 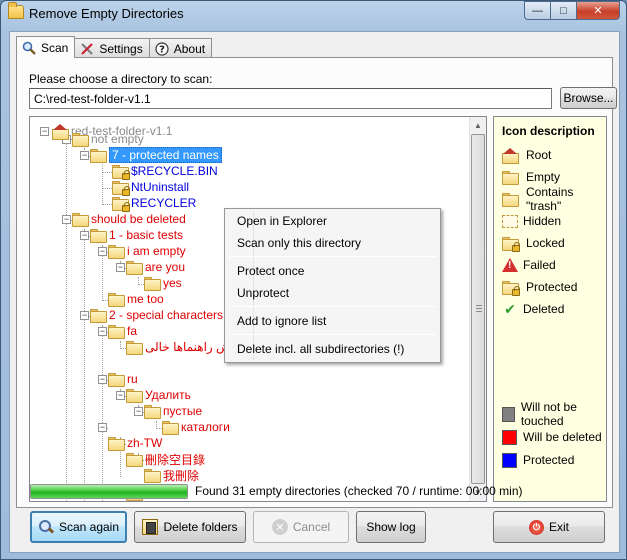 What do you see at coordinates (563, 10) in the screenshot?
I see `maximize-button: □` at bounding box center [563, 10].